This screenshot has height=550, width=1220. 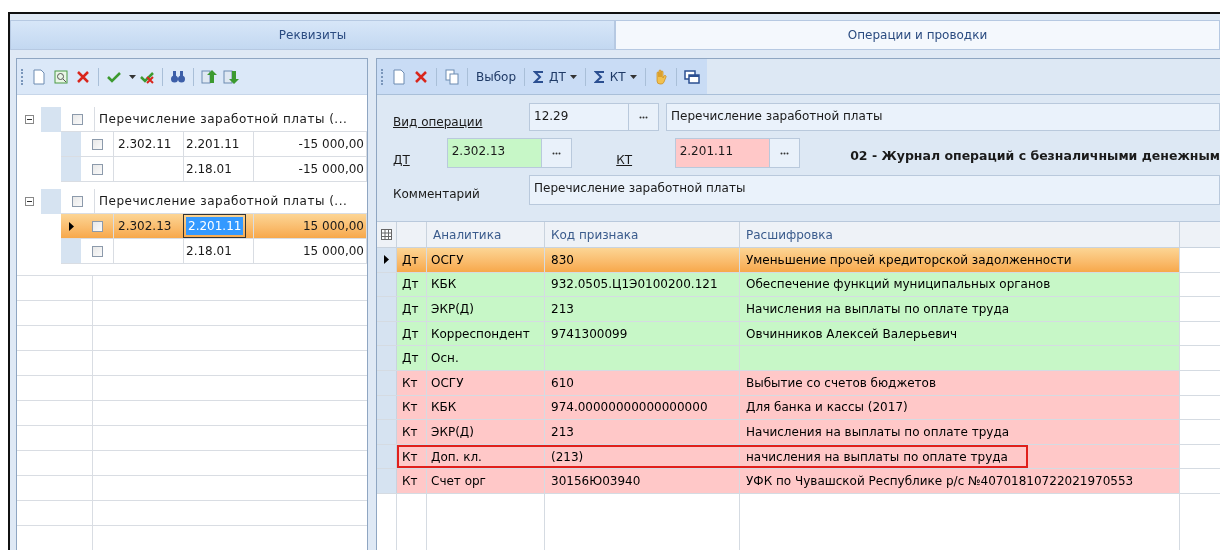 I want to click on tab: Операции и проводки, so click(x=917, y=35).